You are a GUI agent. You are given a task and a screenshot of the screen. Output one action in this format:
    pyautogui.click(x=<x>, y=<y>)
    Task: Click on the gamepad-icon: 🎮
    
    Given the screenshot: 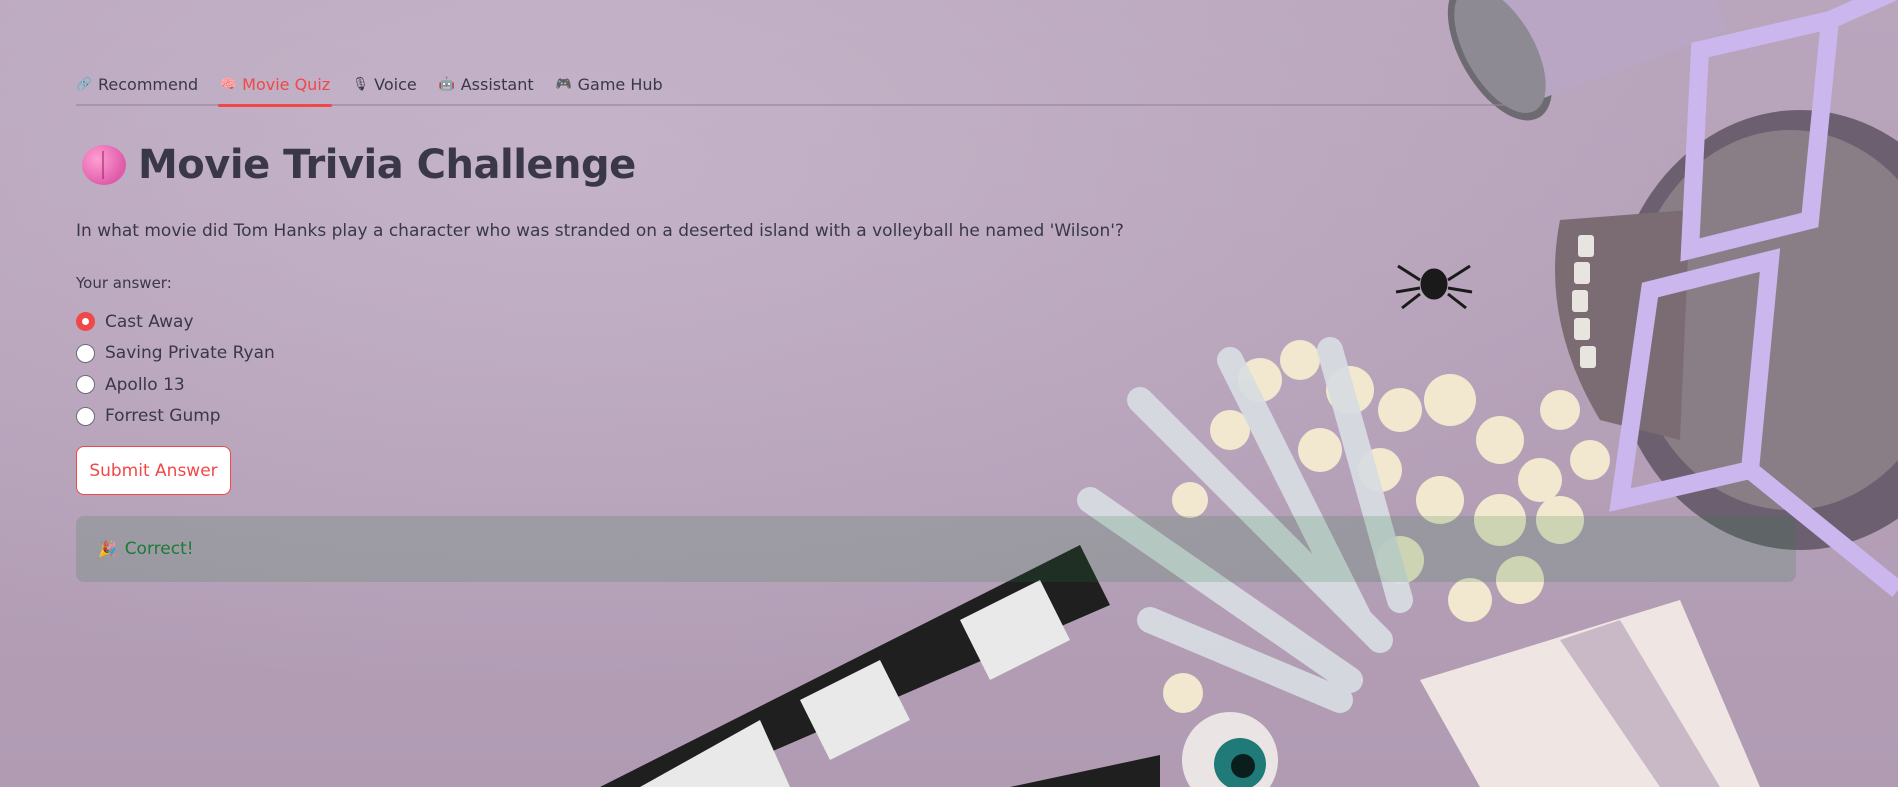 What is the action you would take?
    pyautogui.click(x=563, y=84)
    